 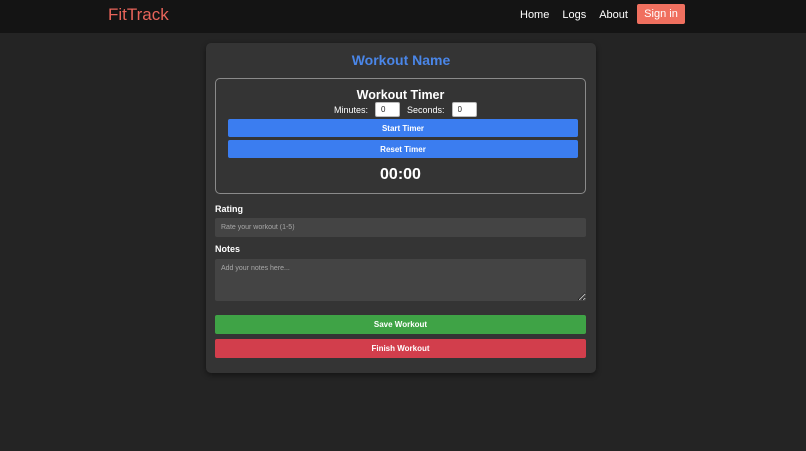 What do you see at coordinates (403, 16) in the screenshot?
I see `navbar: FitTrack Home Logs About Sign in` at bounding box center [403, 16].